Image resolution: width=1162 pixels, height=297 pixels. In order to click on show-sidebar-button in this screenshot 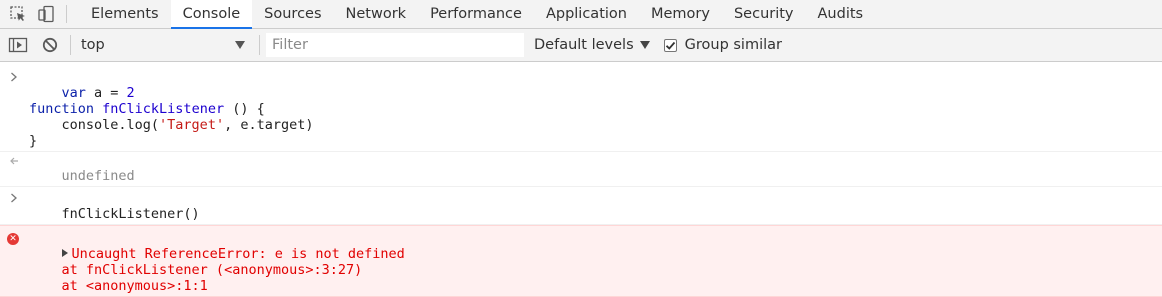, I will do `click(18, 45)`.